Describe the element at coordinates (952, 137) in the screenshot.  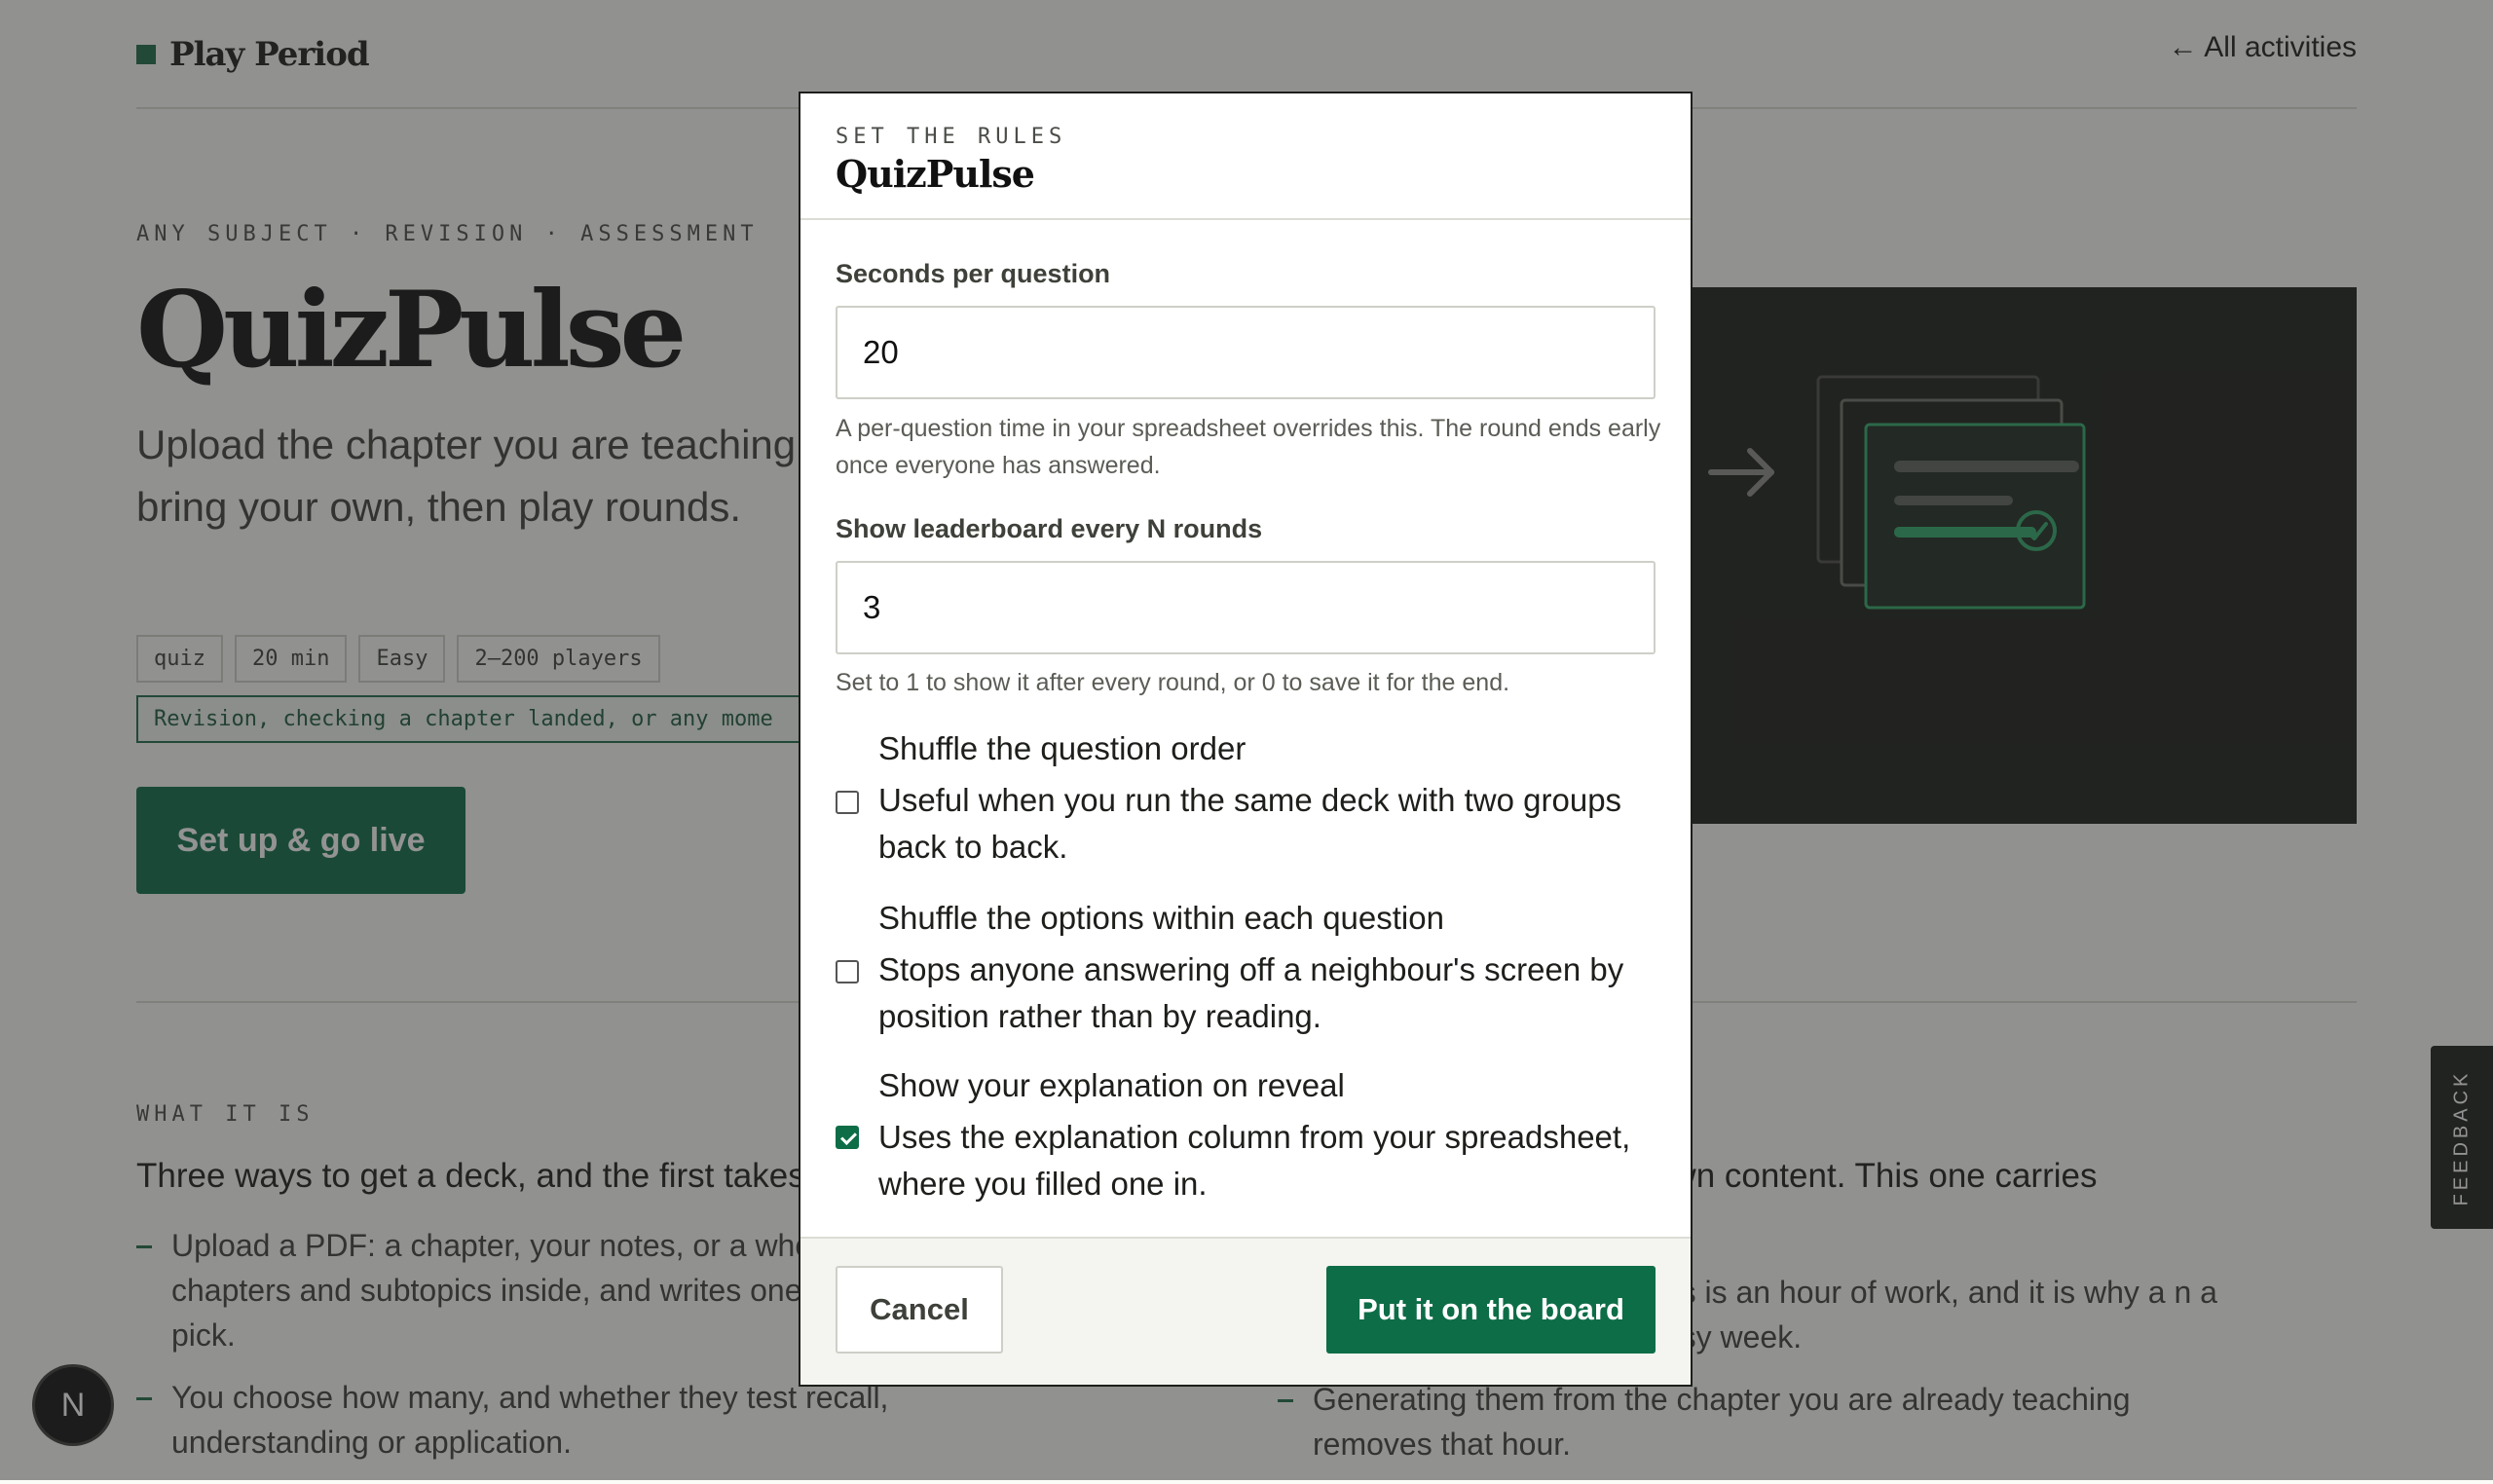
I see `dialog-eyebrow: SET THE RULES` at that location.